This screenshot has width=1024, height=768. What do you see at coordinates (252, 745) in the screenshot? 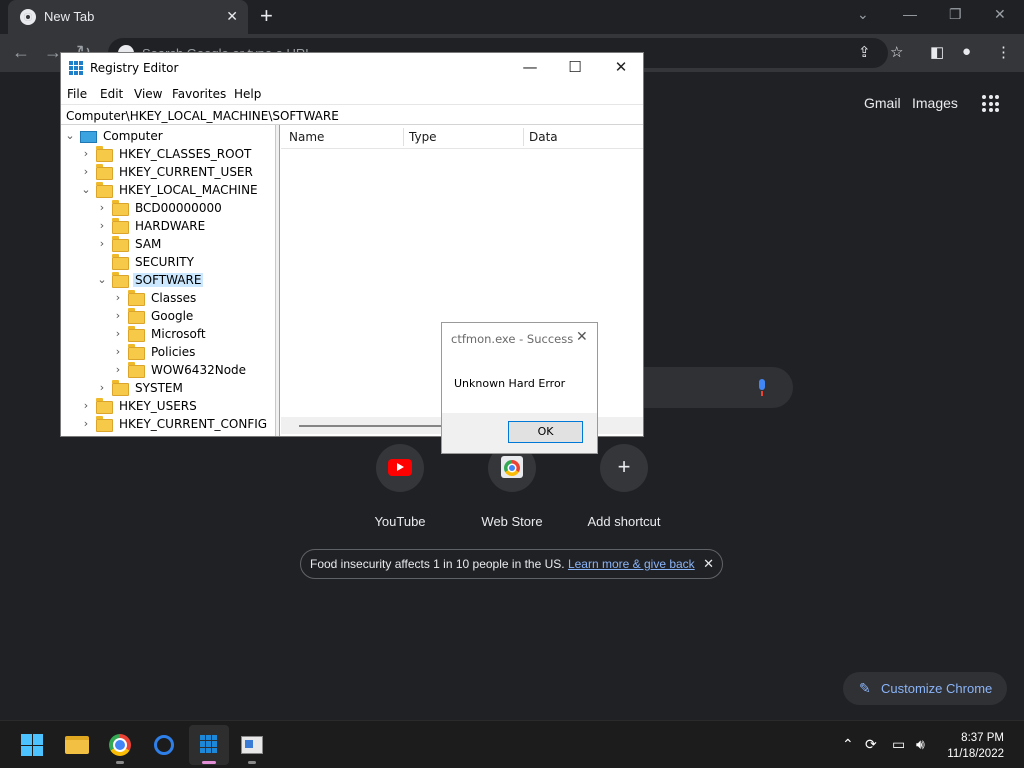
I see `taskbar-dialog-app` at bounding box center [252, 745].